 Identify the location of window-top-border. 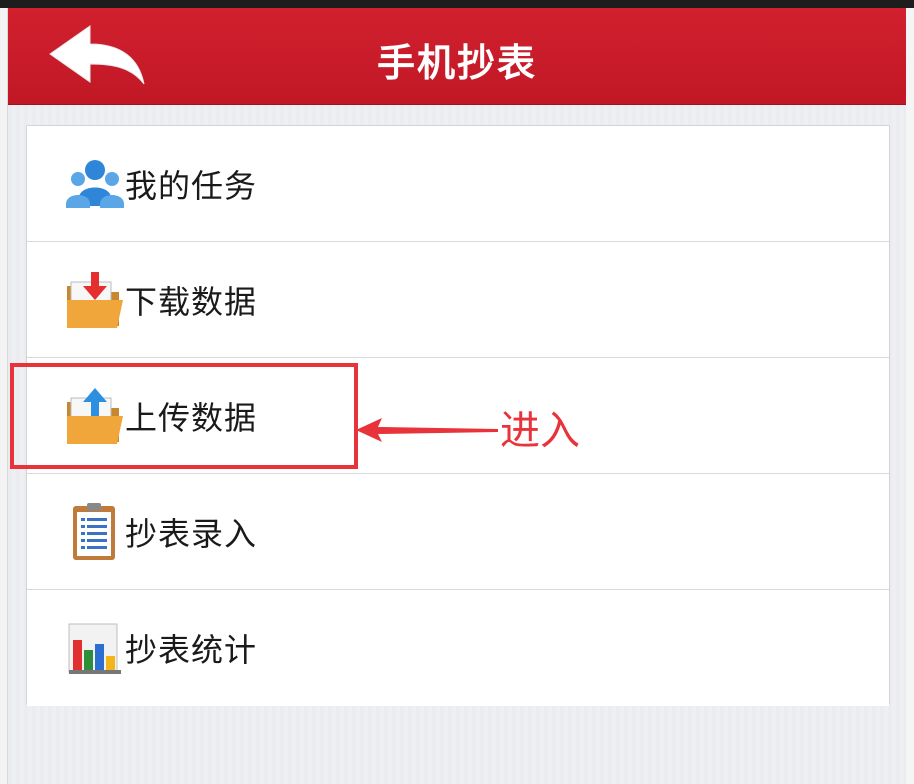
(457, 4).